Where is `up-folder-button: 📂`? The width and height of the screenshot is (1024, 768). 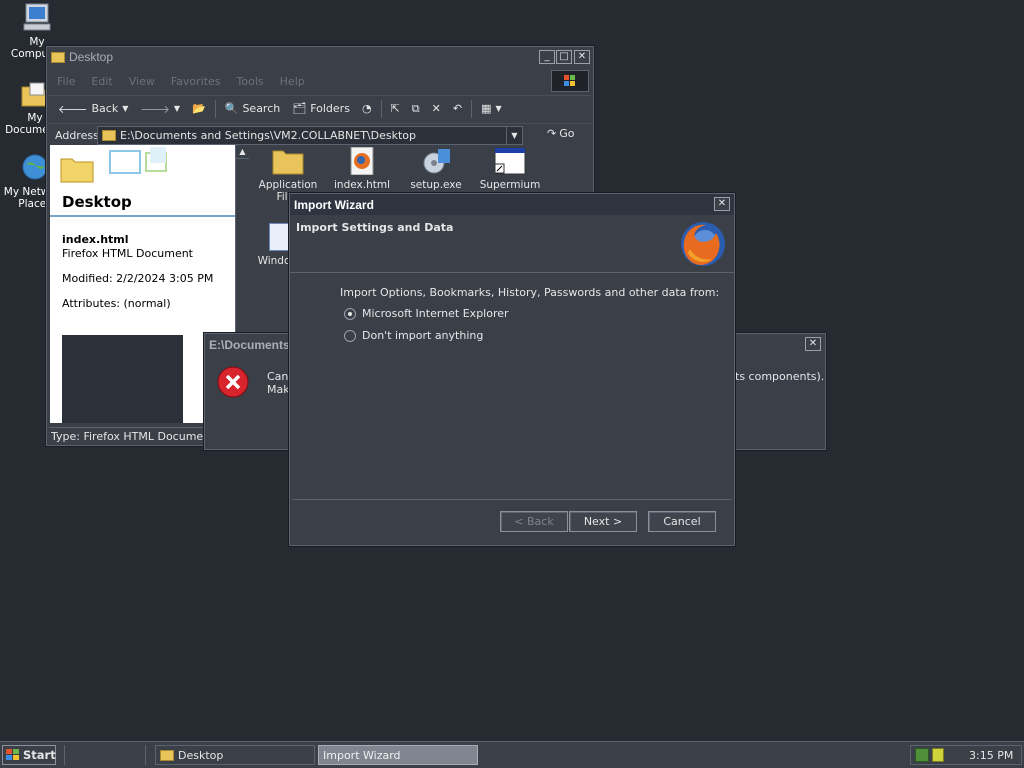 up-folder-button: 📂 is located at coordinates (199, 108).